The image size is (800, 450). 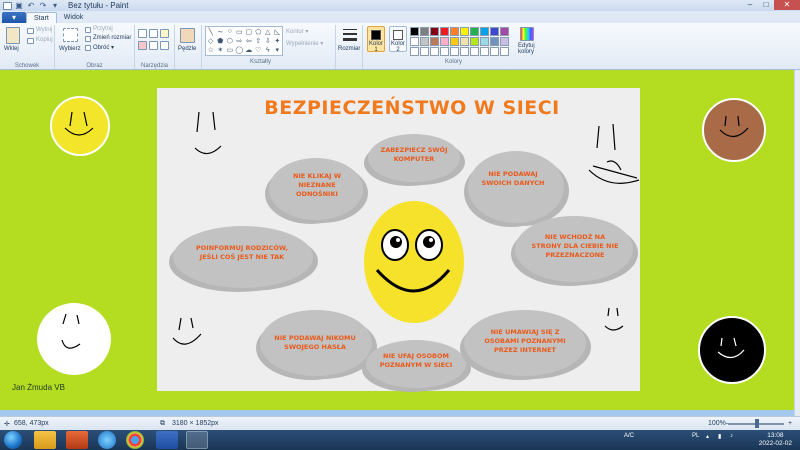 I want to click on redo-icon: ↷, so click(x=43, y=5).